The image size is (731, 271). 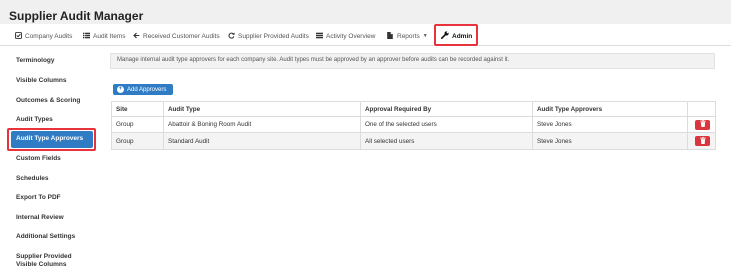 What do you see at coordinates (273, 36) in the screenshot?
I see `nav-label: Supplier Provided Audits` at bounding box center [273, 36].